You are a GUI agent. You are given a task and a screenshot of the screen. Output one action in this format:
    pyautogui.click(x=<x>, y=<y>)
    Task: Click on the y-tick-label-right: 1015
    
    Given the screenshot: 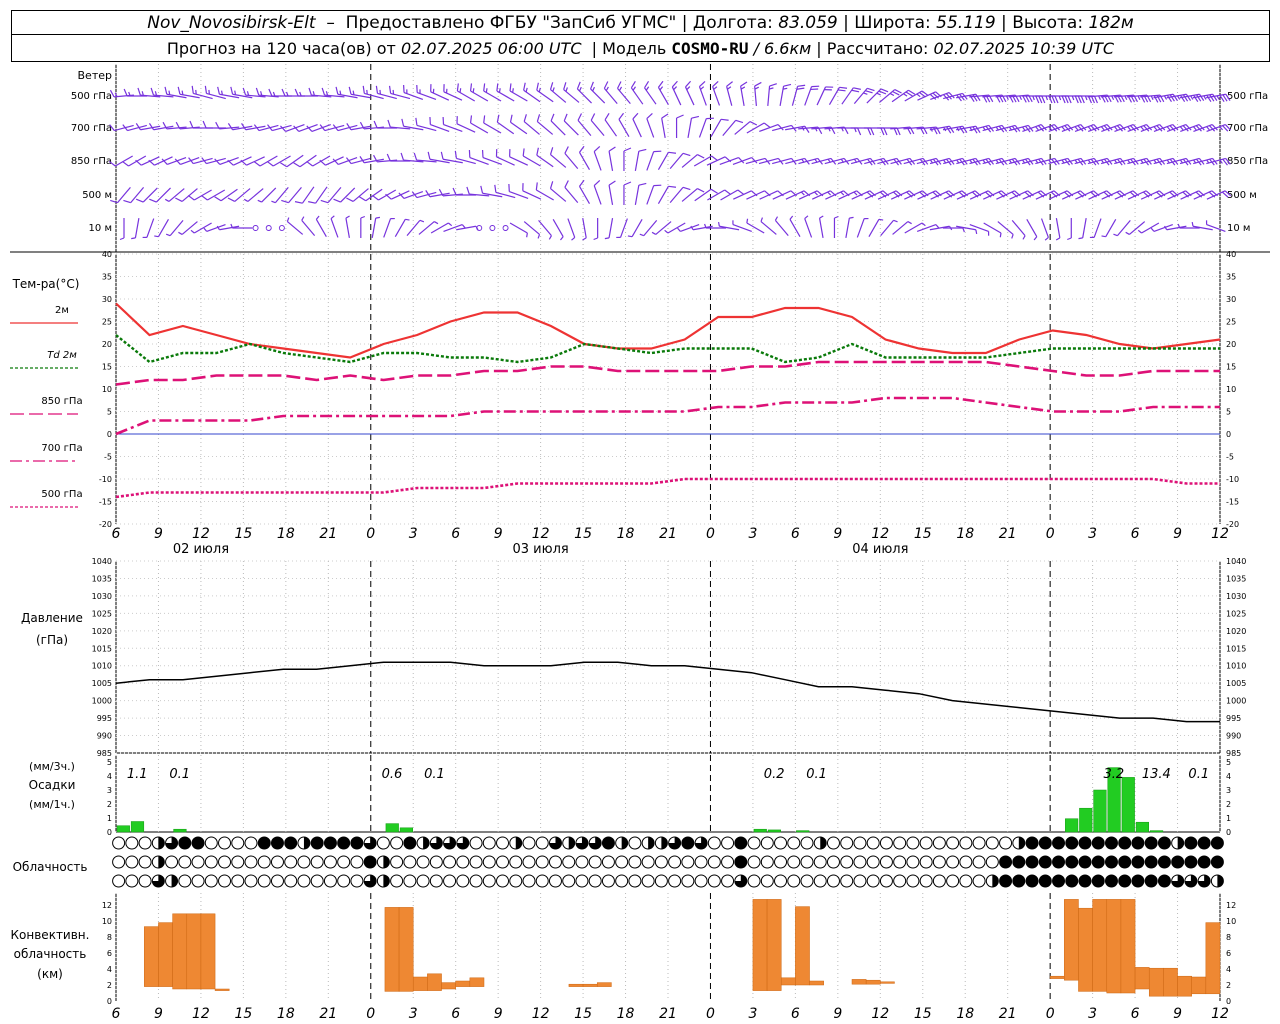 What is the action you would take?
    pyautogui.click(x=1236, y=648)
    